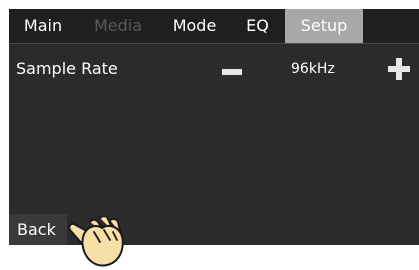 Image resolution: width=419 pixels, height=270 pixels. I want to click on tab-bar: Main Media Mode EQ Setup, so click(214, 26).